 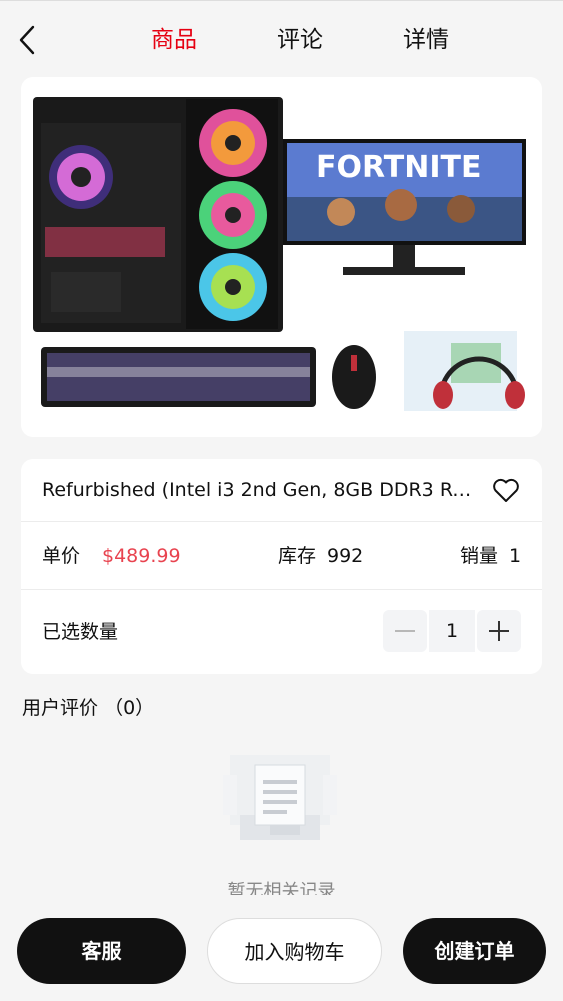 What do you see at coordinates (345, 556) in the screenshot?
I see `stock-value: 992` at bounding box center [345, 556].